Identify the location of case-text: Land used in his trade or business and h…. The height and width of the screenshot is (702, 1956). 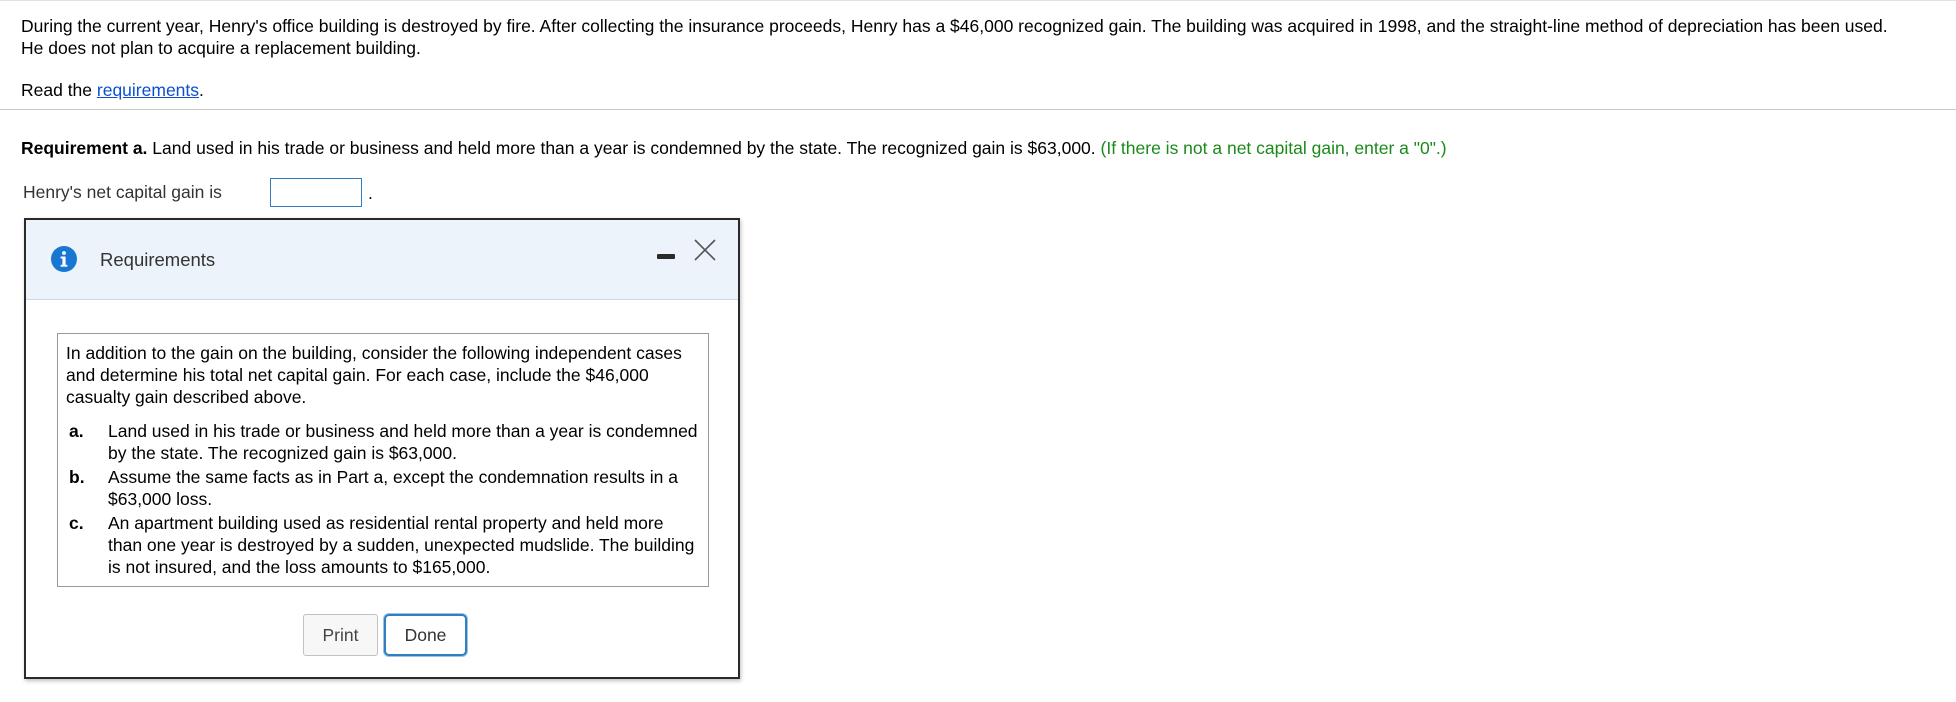
(403, 442).